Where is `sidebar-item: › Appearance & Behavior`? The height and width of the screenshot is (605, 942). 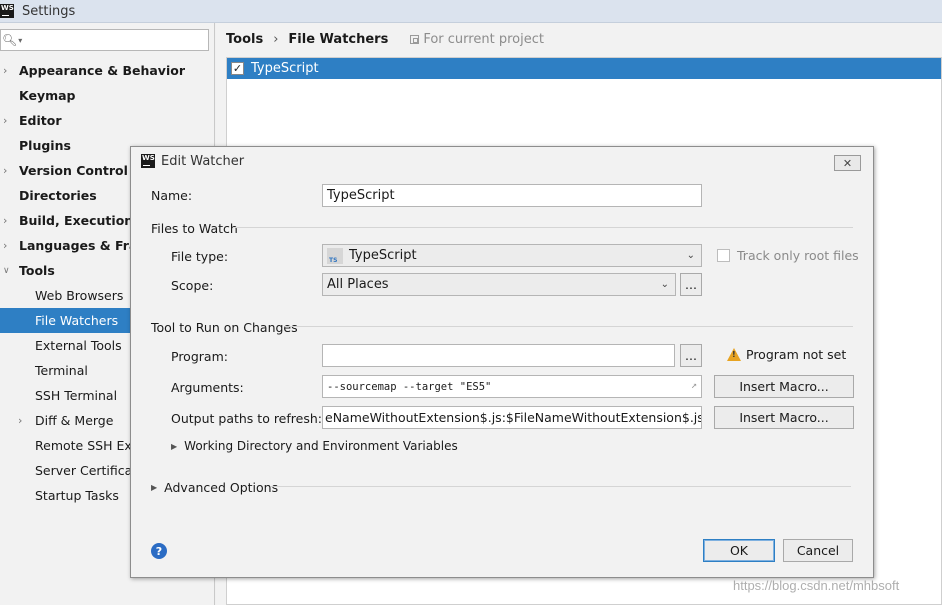 sidebar-item: › Appearance & Behavior is located at coordinates (107, 70).